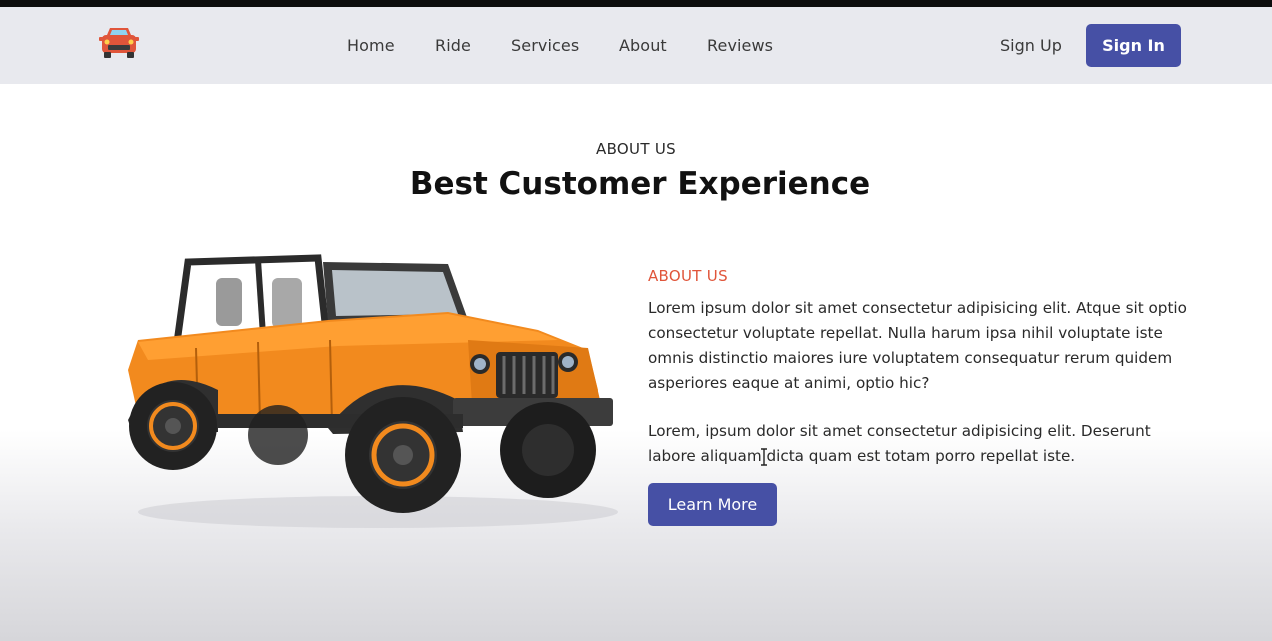 This screenshot has height=641, width=1272. I want to click on nav-services: Services, so click(545, 45).